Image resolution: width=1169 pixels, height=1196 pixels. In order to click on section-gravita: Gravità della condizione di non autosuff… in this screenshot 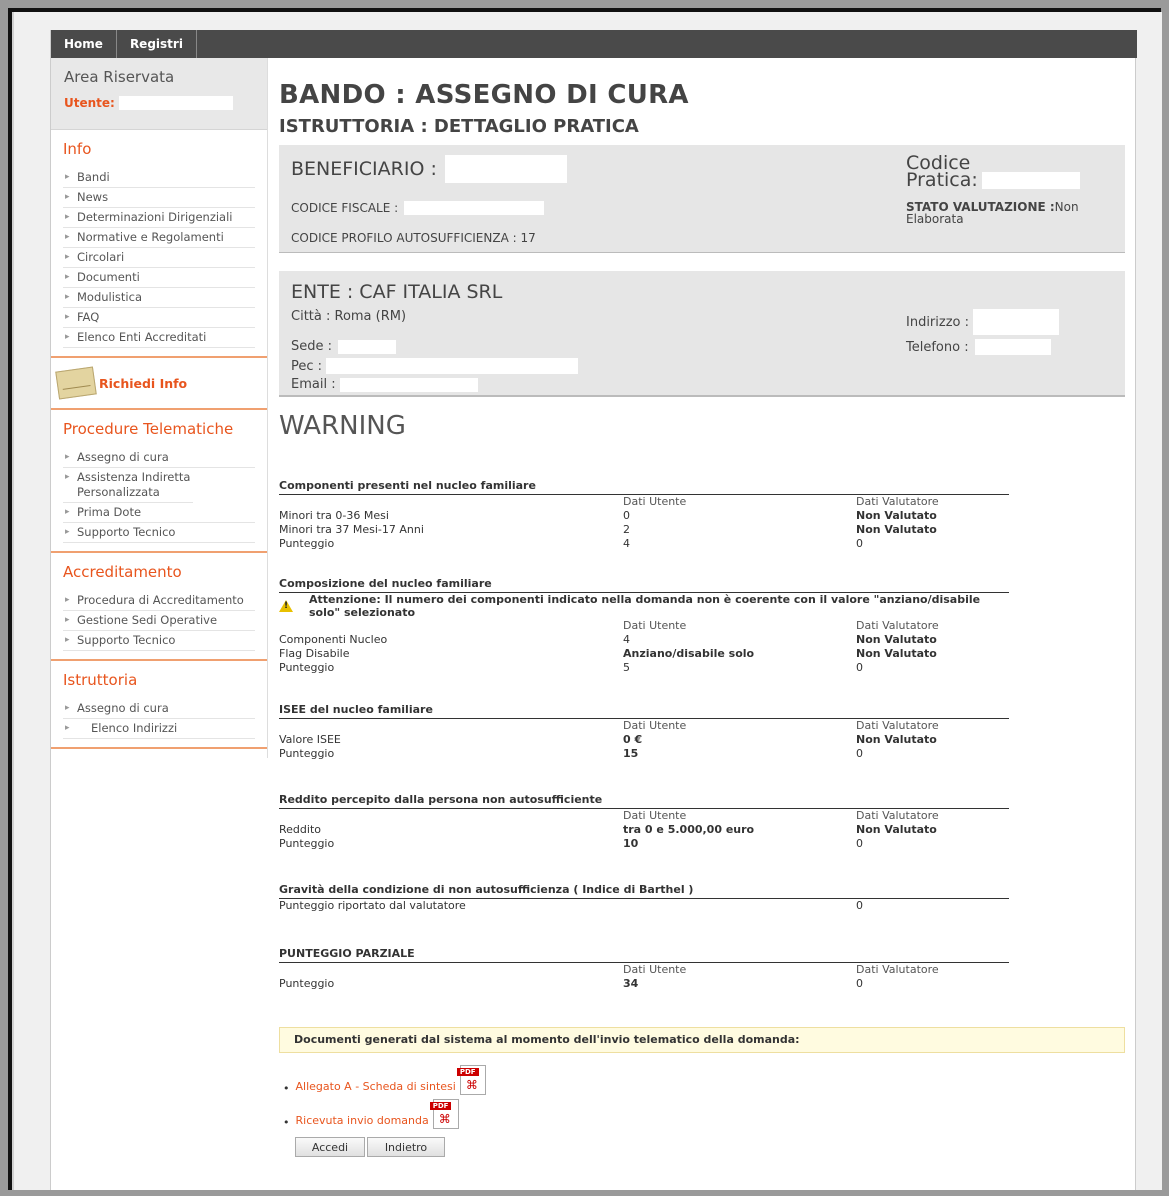, I will do `click(644, 898)`.